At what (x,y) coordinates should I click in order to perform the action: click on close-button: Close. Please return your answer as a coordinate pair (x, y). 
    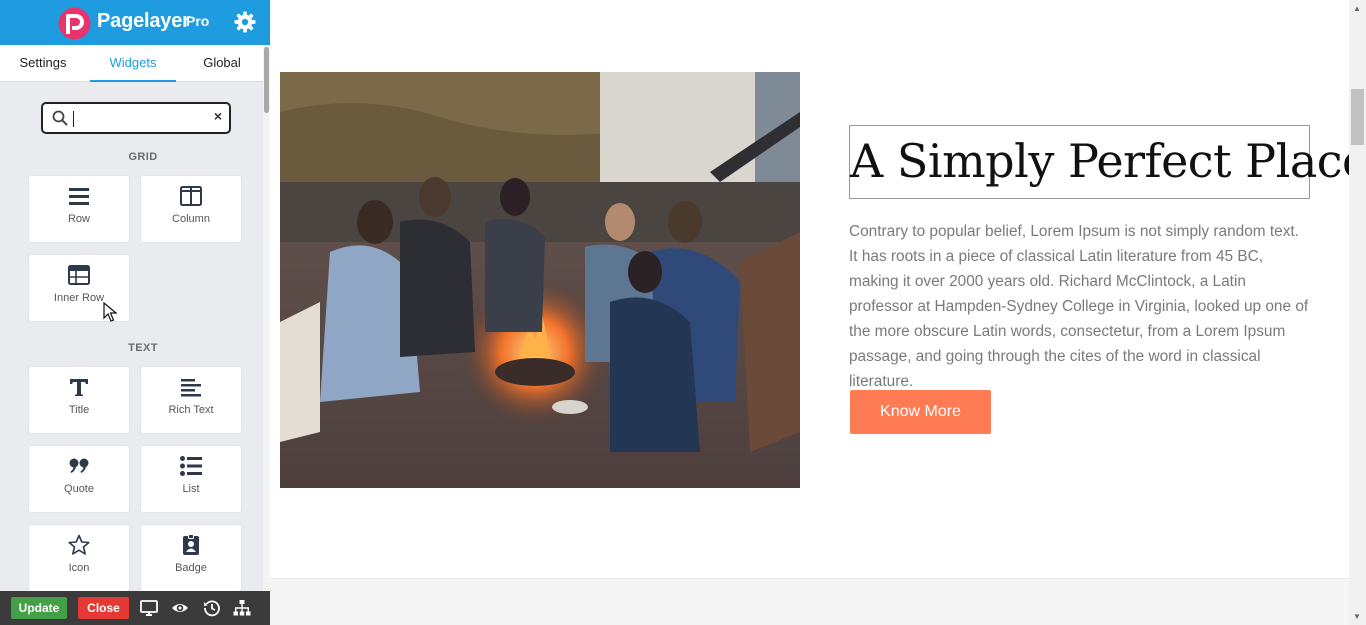
    Looking at the image, I should click on (103, 608).